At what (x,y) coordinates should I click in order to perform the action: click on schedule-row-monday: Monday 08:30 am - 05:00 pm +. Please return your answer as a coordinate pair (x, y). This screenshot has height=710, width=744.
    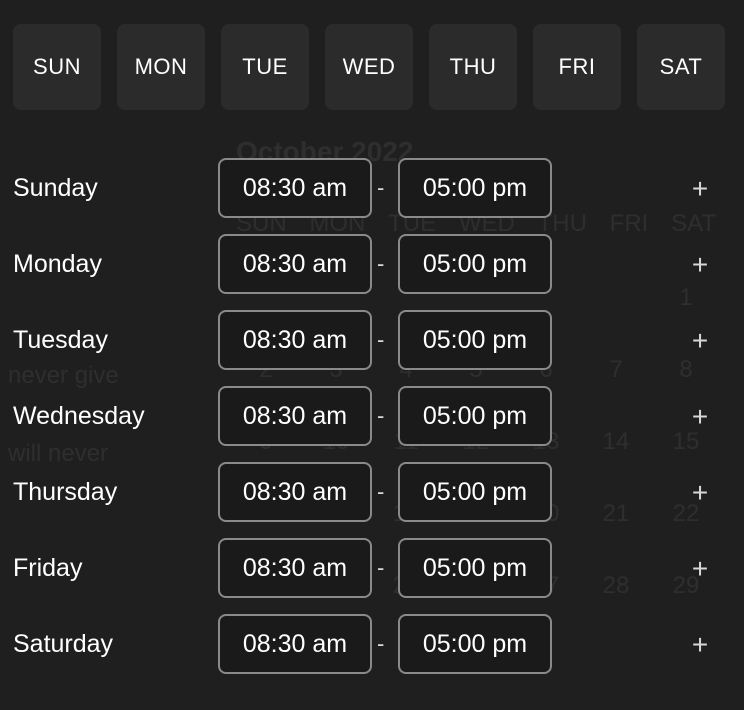
    Looking at the image, I should click on (372, 264).